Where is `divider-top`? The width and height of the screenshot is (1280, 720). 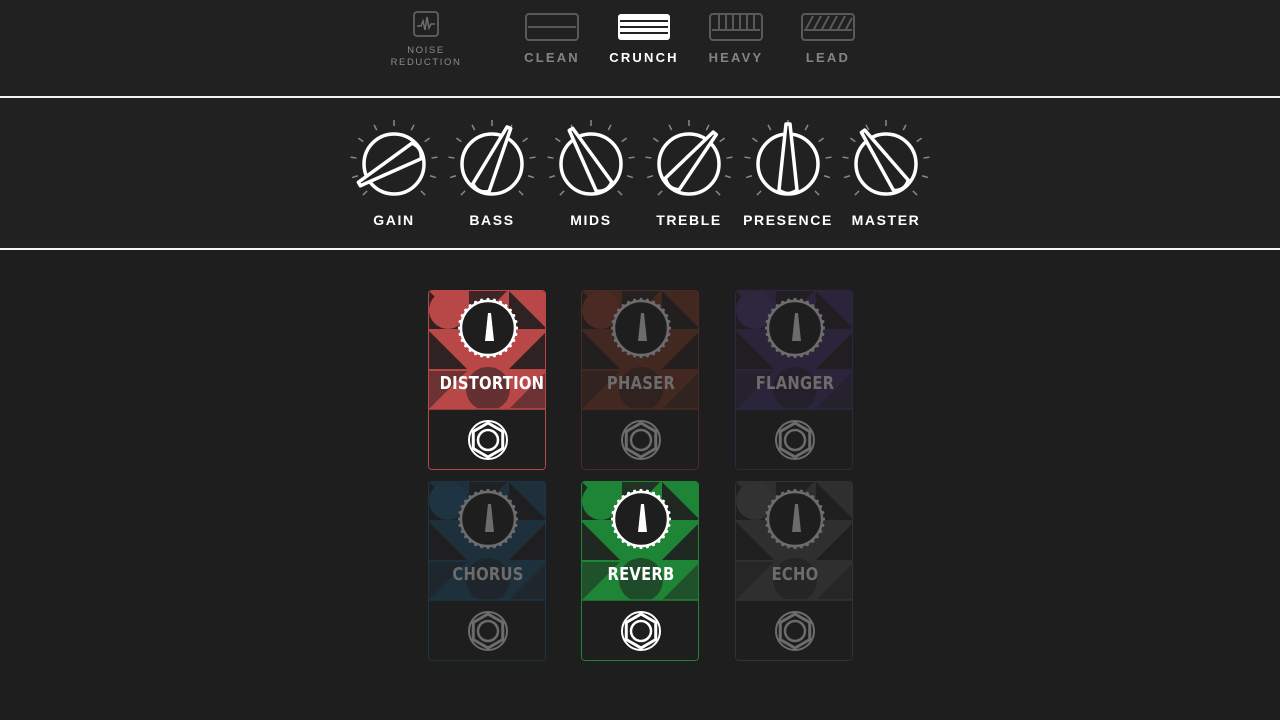
divider-top is located at coordinates (640, 97).